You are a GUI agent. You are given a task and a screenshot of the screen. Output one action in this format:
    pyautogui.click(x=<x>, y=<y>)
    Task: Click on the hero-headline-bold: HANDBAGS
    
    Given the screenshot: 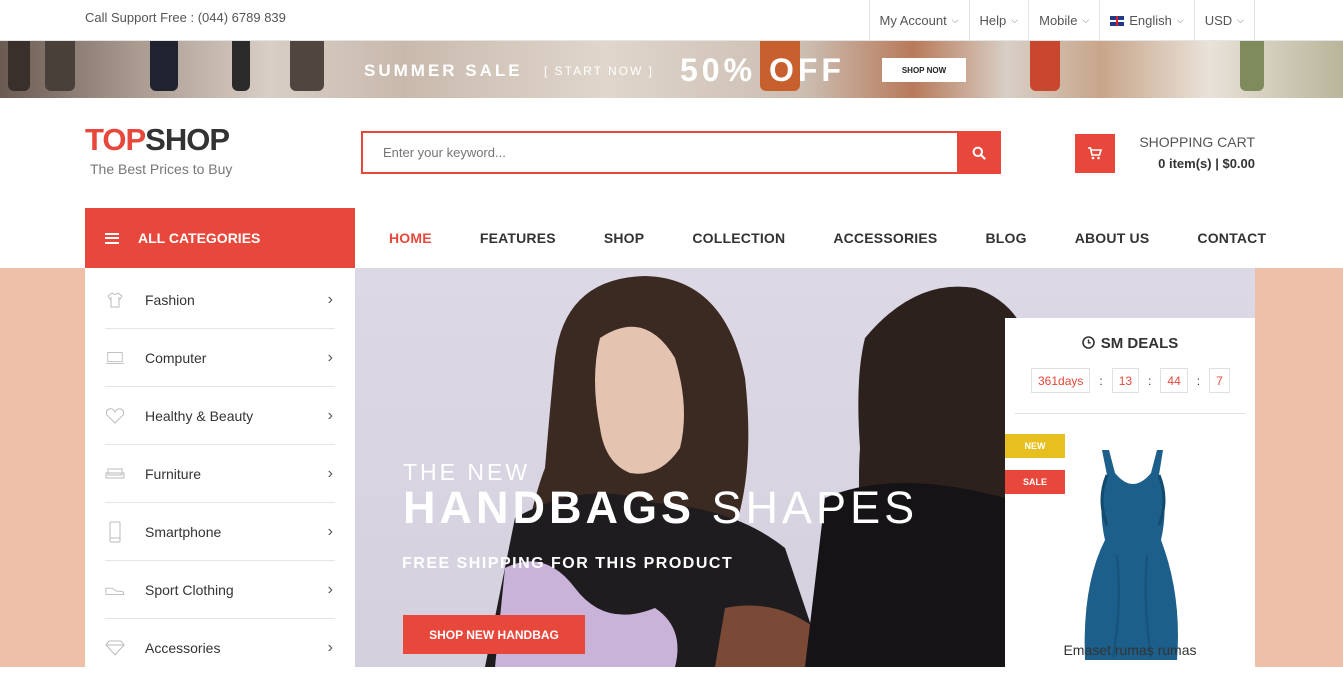 What is the action you would take?
    pyautogui.click(x=549, y=507)
    